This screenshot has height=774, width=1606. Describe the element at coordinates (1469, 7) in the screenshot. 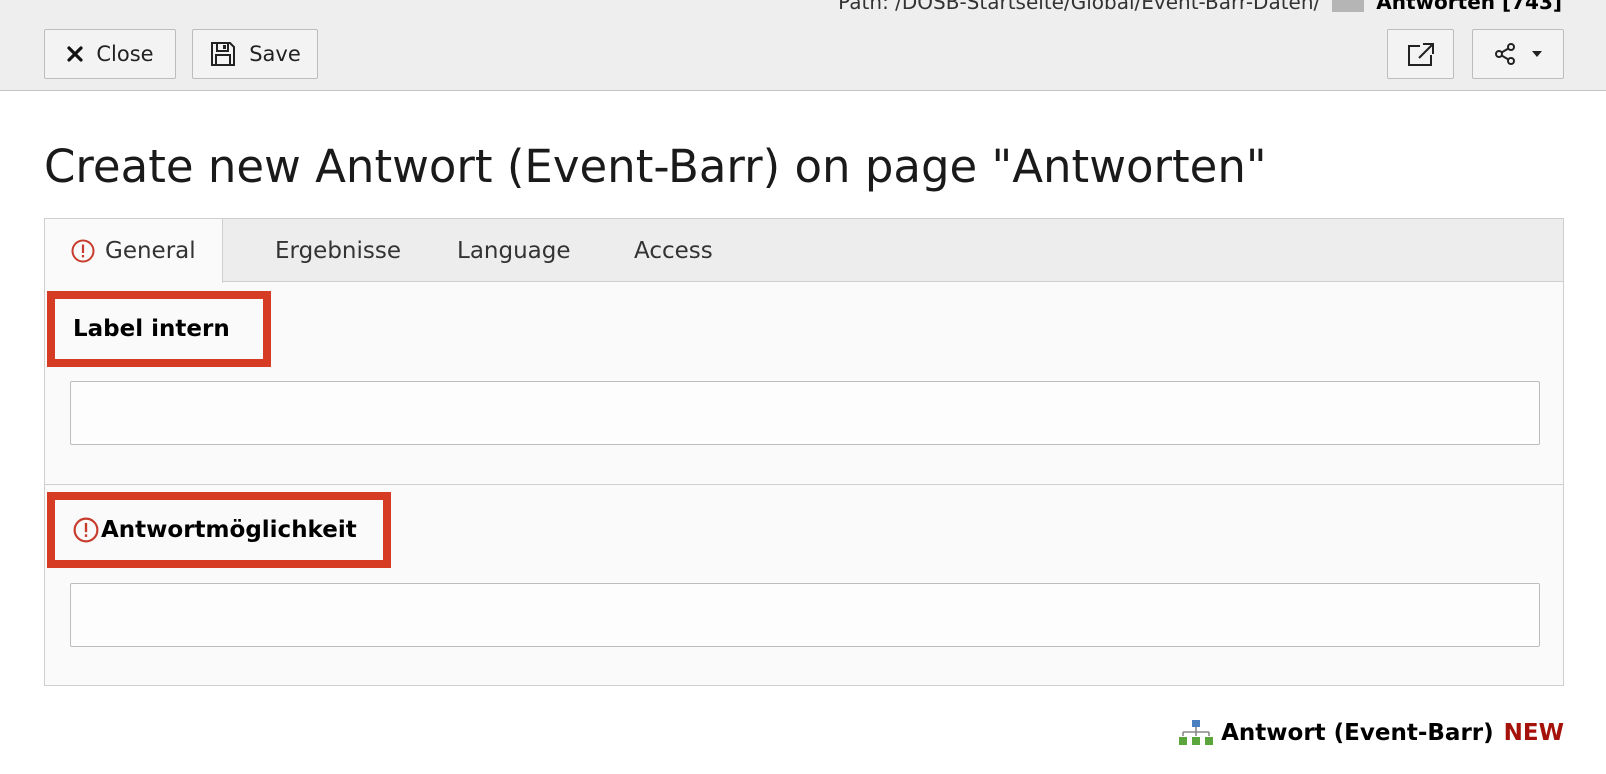

I see `path-page-title: Antworten [743]` at that location.